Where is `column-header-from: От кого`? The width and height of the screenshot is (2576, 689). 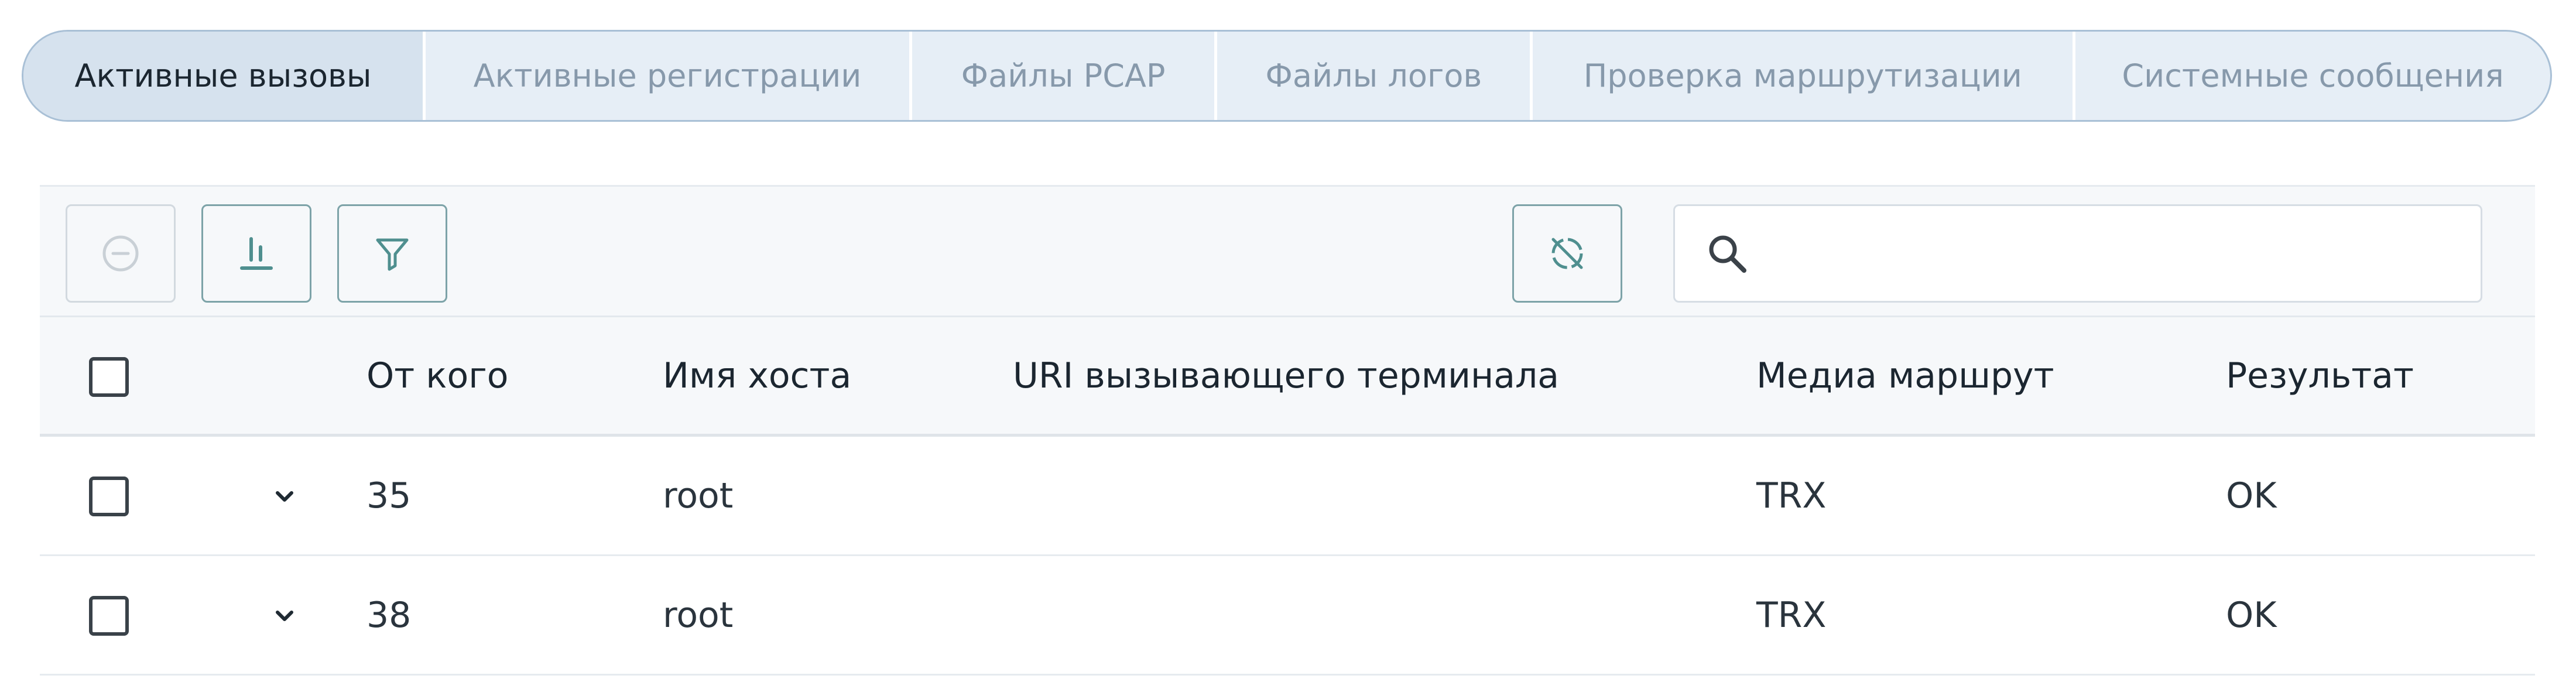
column-header-from: От кого is located at coordinates (437, 376).